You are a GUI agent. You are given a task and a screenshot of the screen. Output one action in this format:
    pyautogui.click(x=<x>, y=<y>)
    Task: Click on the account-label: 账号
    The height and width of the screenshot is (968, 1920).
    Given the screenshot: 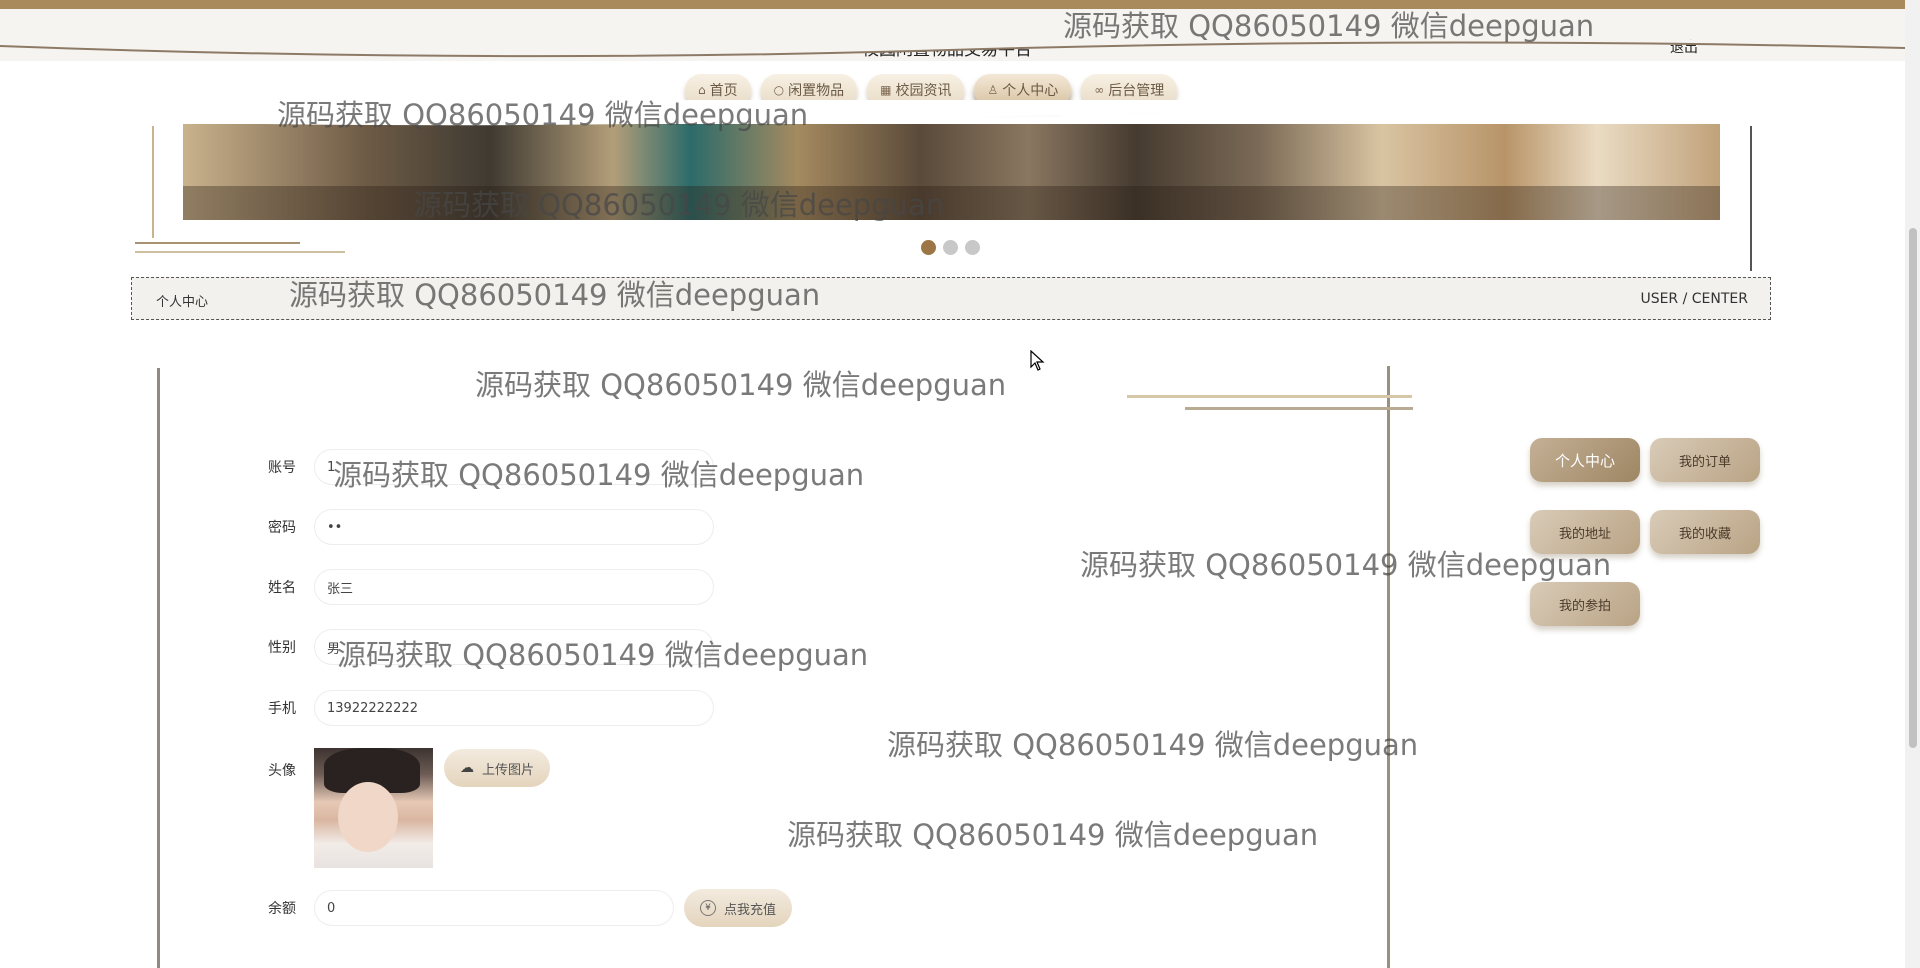 What is the action you would take?
    pyautogui.click(x=282, y=468)
    